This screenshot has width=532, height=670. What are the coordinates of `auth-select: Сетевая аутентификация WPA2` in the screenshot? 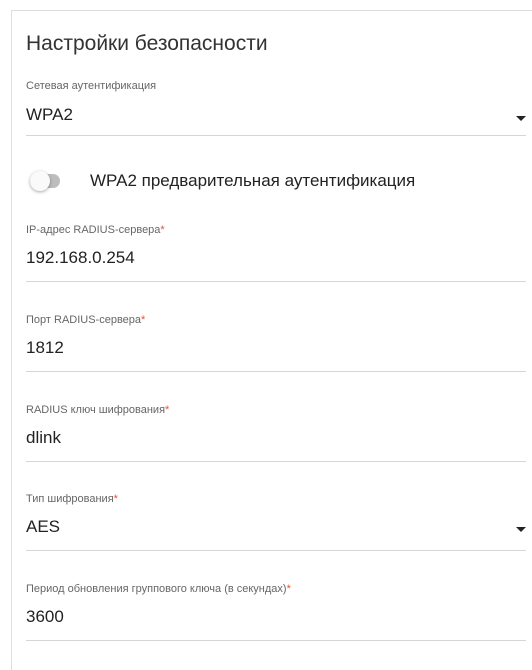 It's located at (276, 108).